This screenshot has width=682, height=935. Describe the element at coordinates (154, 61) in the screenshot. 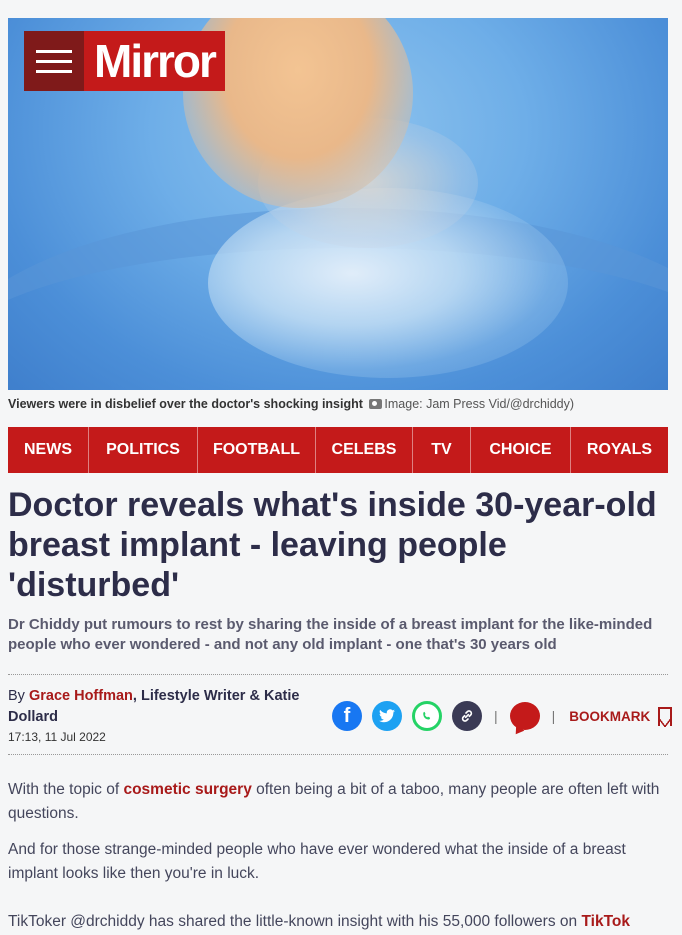

I see `mirror-logo: Mirror` at that location.